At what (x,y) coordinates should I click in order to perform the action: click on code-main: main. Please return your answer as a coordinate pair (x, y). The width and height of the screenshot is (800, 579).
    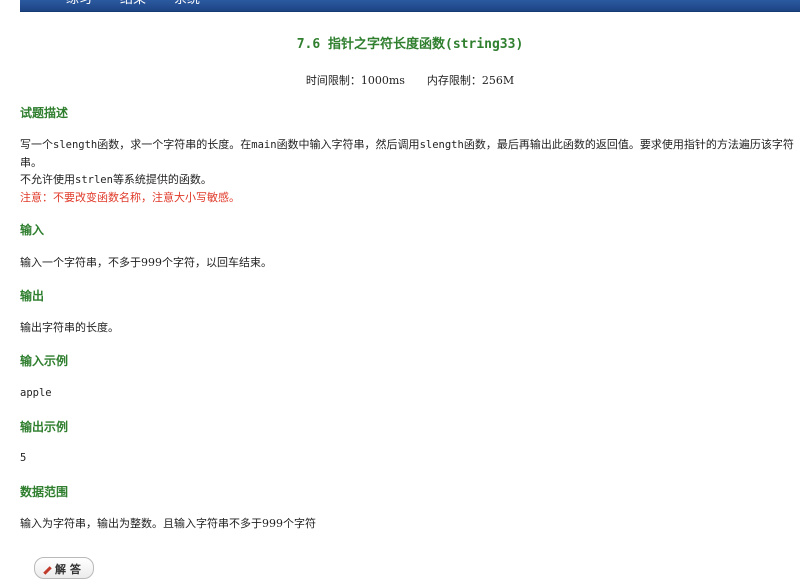
    Looking at the image, I should click on (264, 145).